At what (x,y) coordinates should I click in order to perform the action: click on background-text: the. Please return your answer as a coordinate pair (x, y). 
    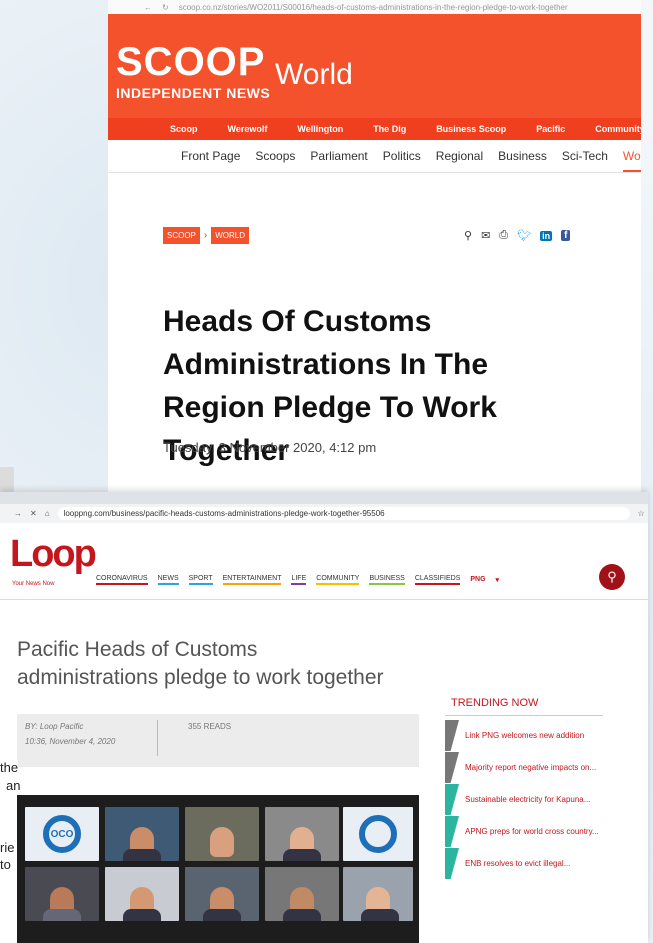
    Looking at the image, I should click on (9, 767).